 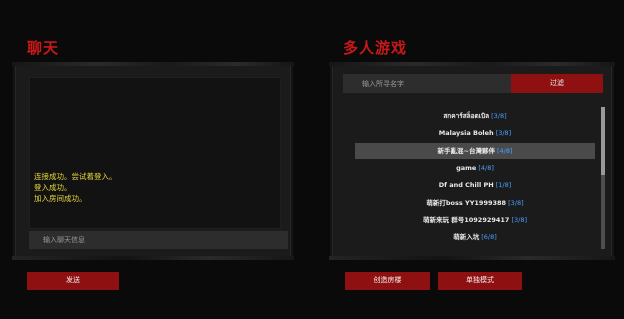 I want to click on server-row: 萌新来玩 群号1092929417 [3/8], so click(x=475, y=220).